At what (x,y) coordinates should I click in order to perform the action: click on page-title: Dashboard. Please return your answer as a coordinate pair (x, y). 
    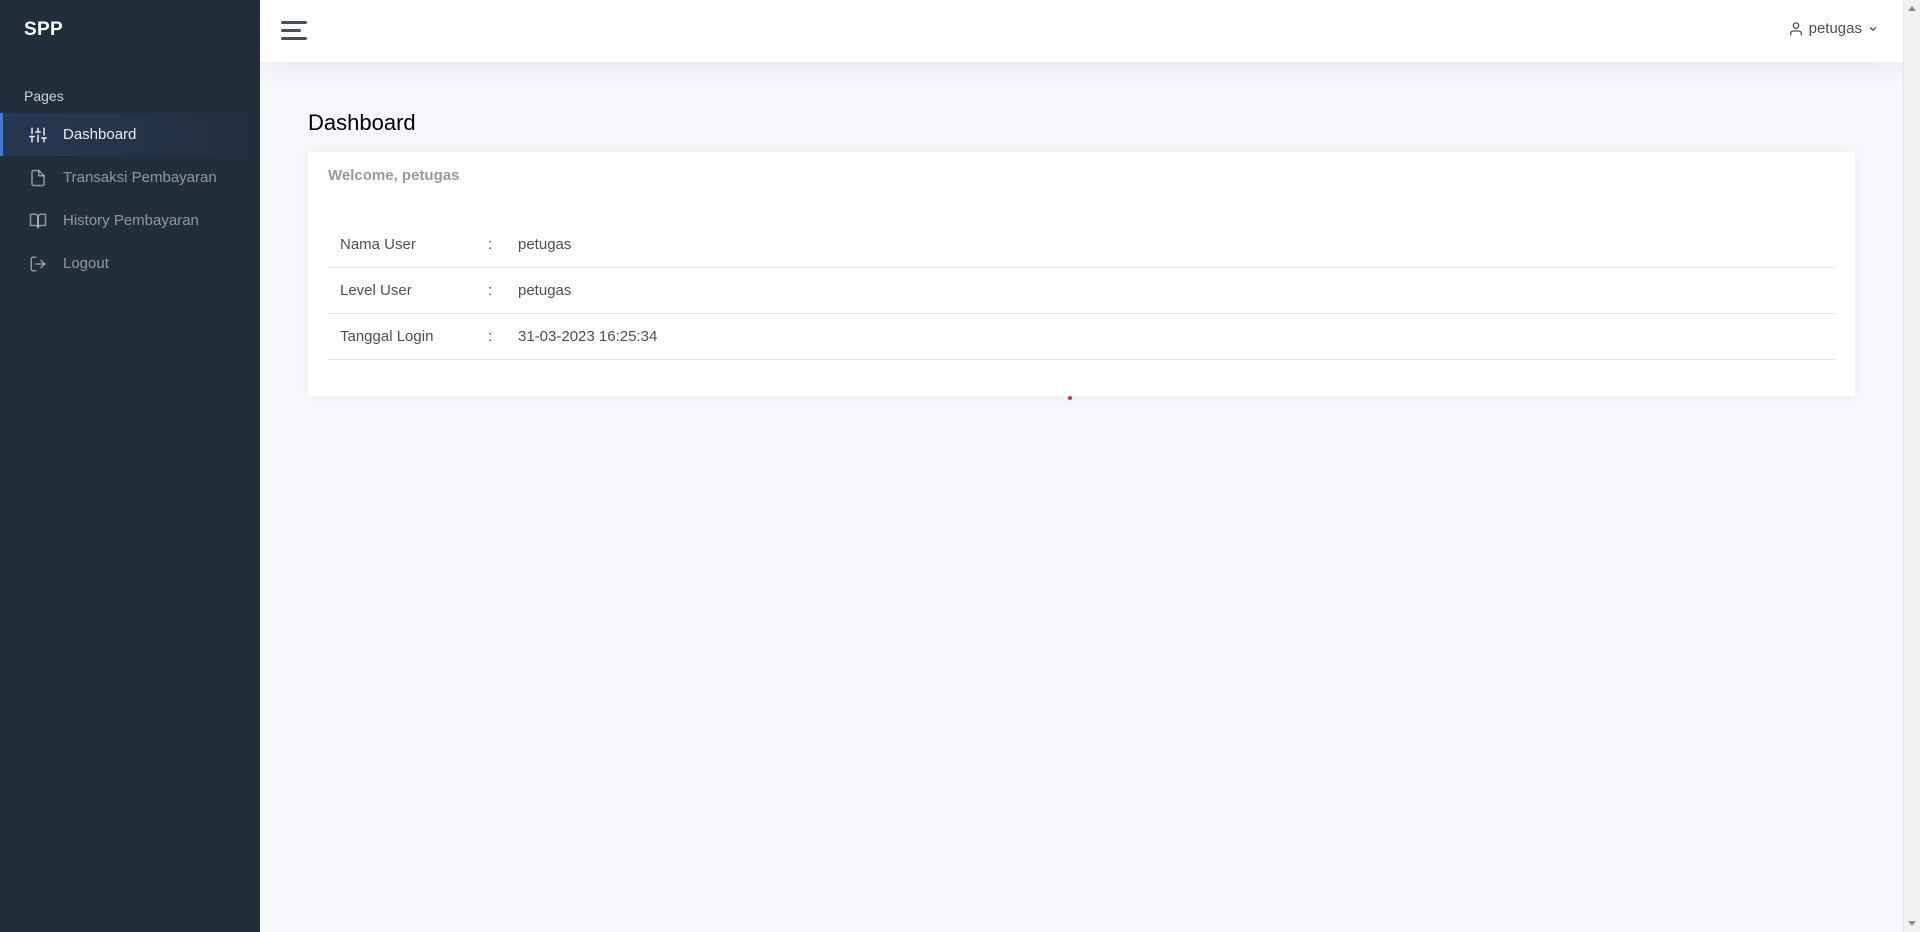
    Looking at the image, I should click on (362, 122).